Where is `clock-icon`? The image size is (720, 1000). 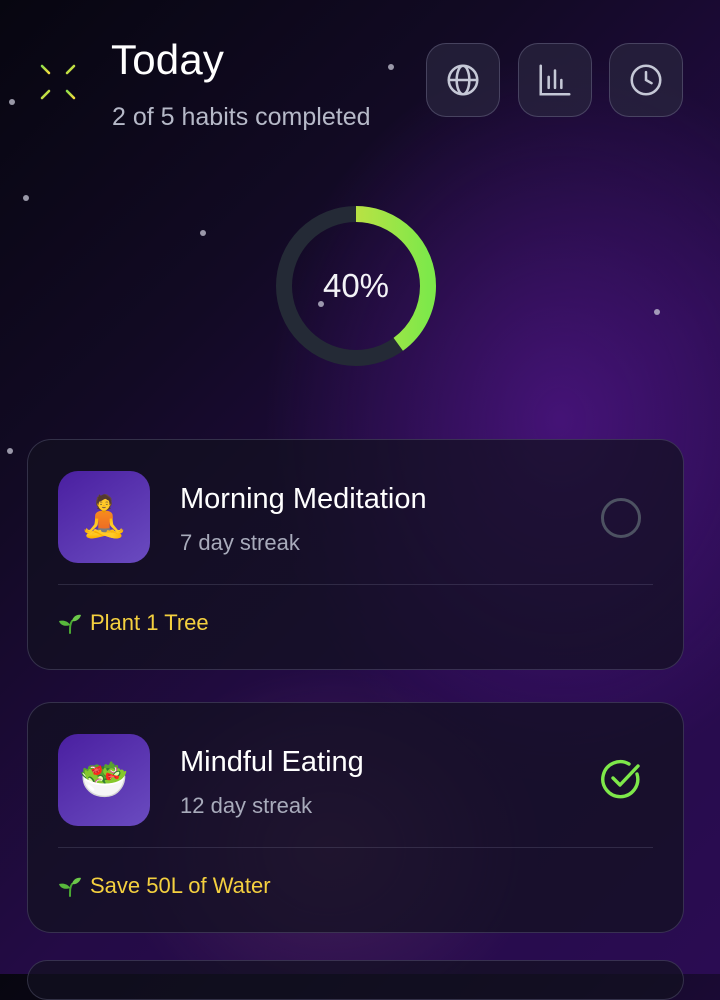
clock-icon is located at coordinates (646, 80).